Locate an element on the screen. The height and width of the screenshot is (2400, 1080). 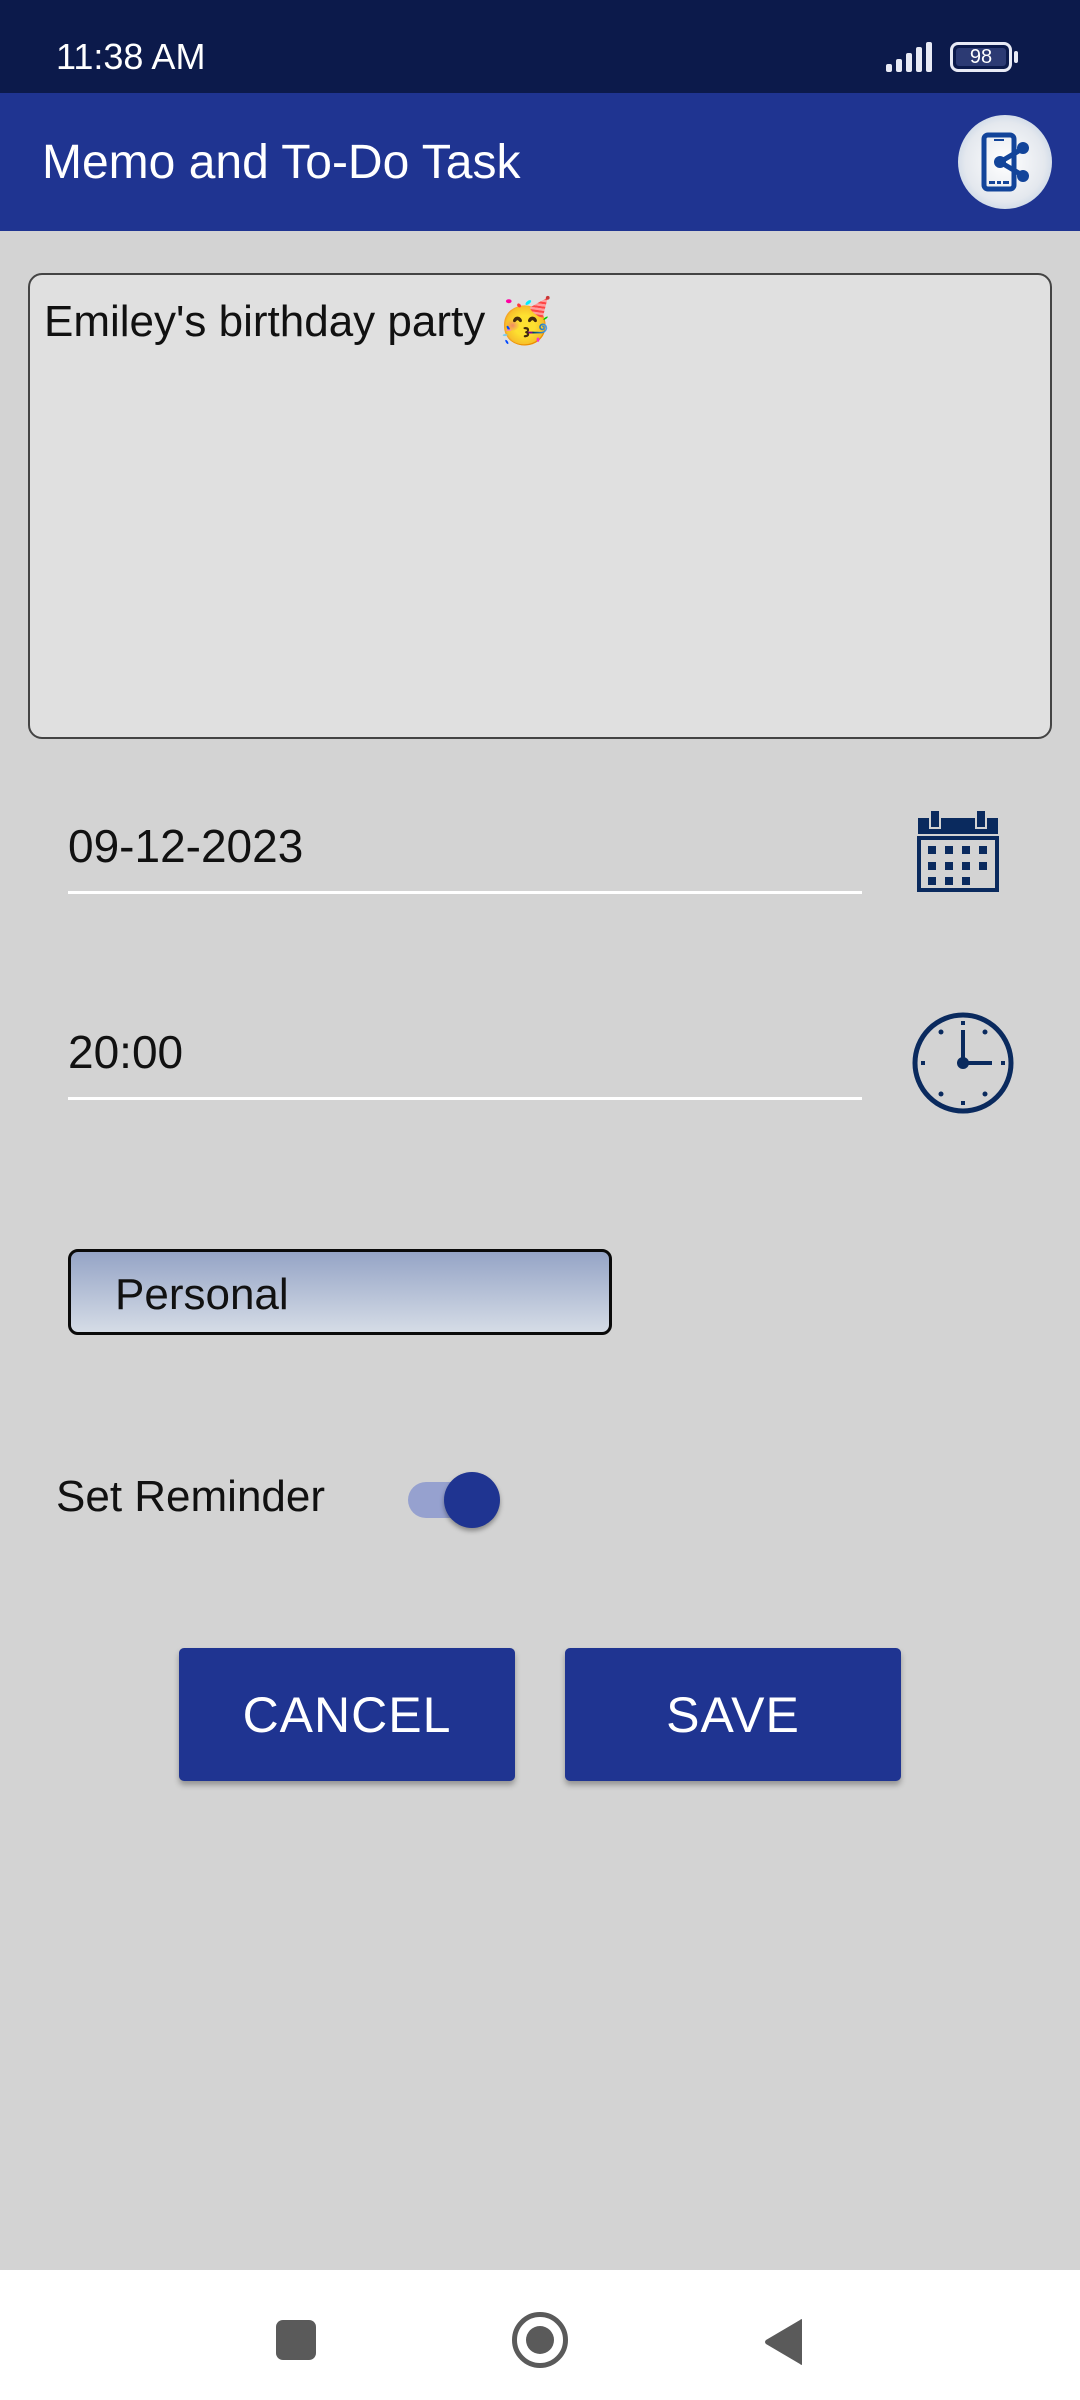
navigation-bar is located at coordinates (540, 2335).